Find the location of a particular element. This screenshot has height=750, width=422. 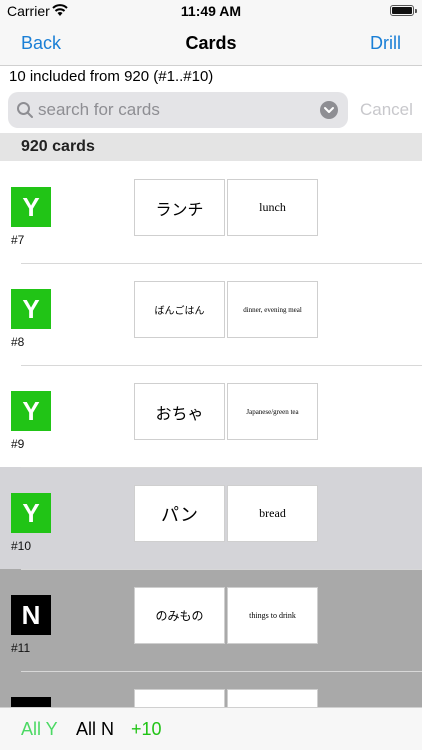

card-front: おちゃ is located at coordinates (179, 411).